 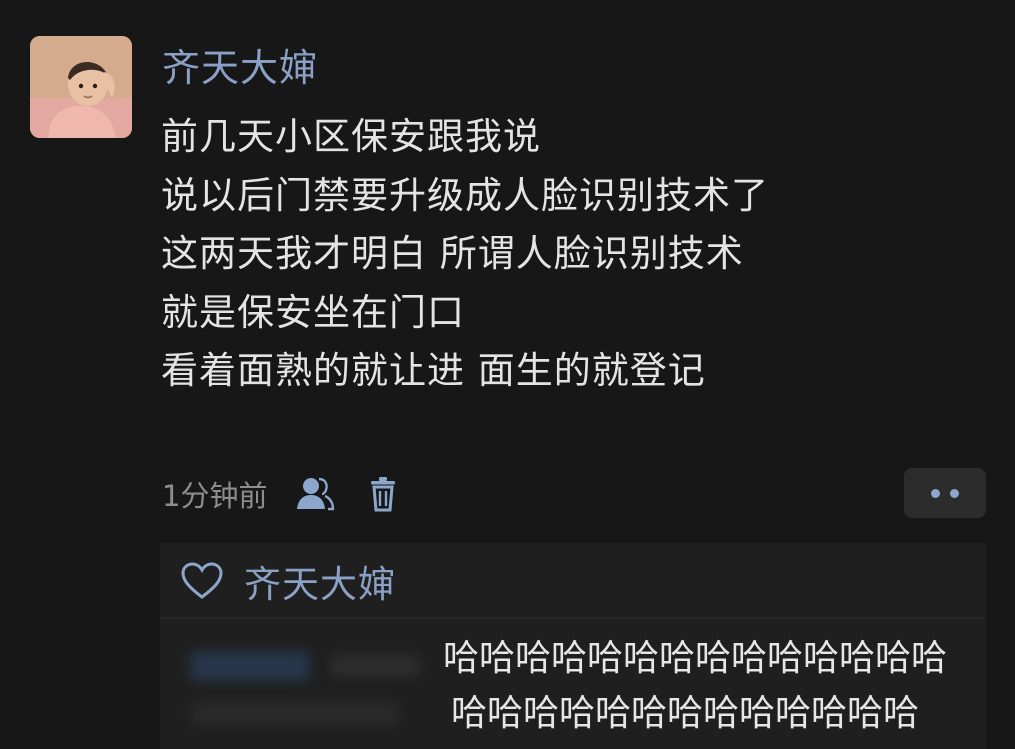 I want to click on post-line: 就是保安坐在门口, so click(x=313, y=312).